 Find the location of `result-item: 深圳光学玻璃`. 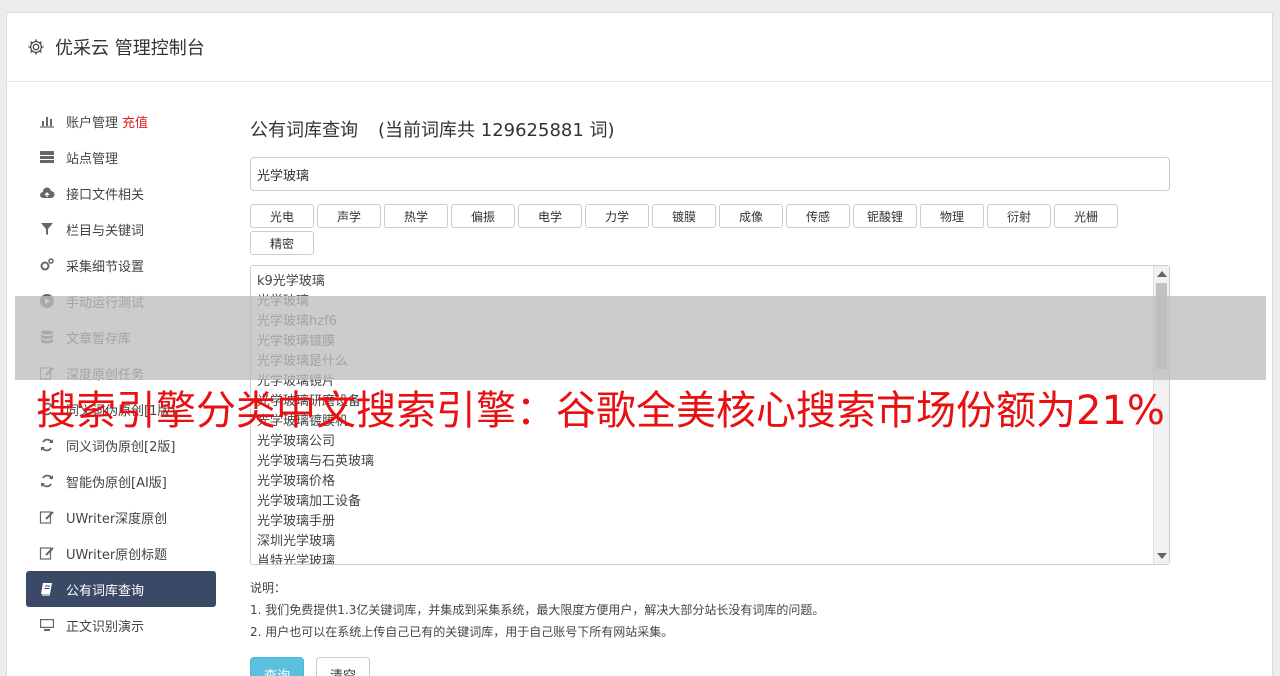

result-item: 深圳光学玻璃 is located at coordinates (710, 542).